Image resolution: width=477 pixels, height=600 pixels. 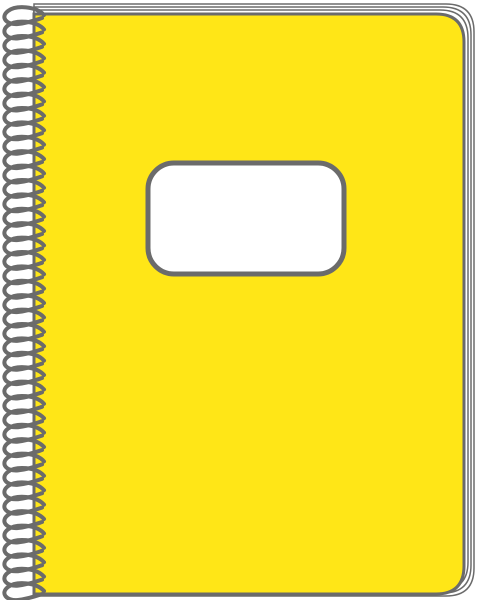 I want to click on label-box, so click(x=246, y=218).